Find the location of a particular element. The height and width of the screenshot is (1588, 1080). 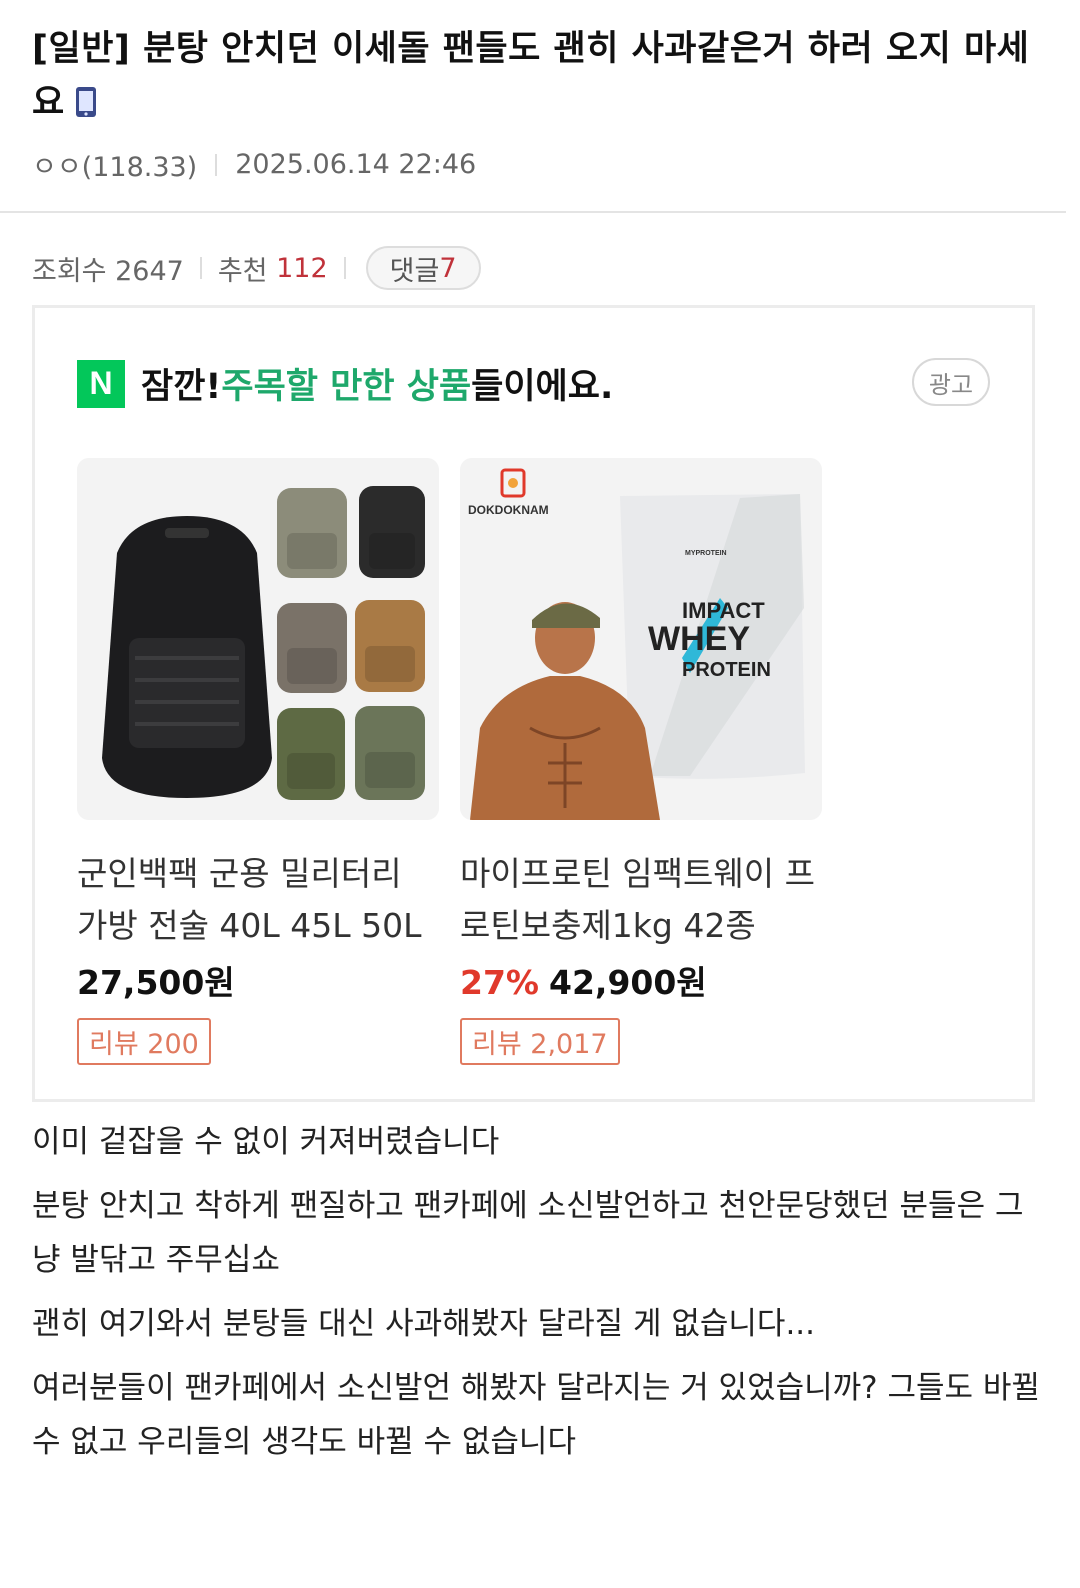

view-count: 조회수 2647 is located at coordinates (108, 271).